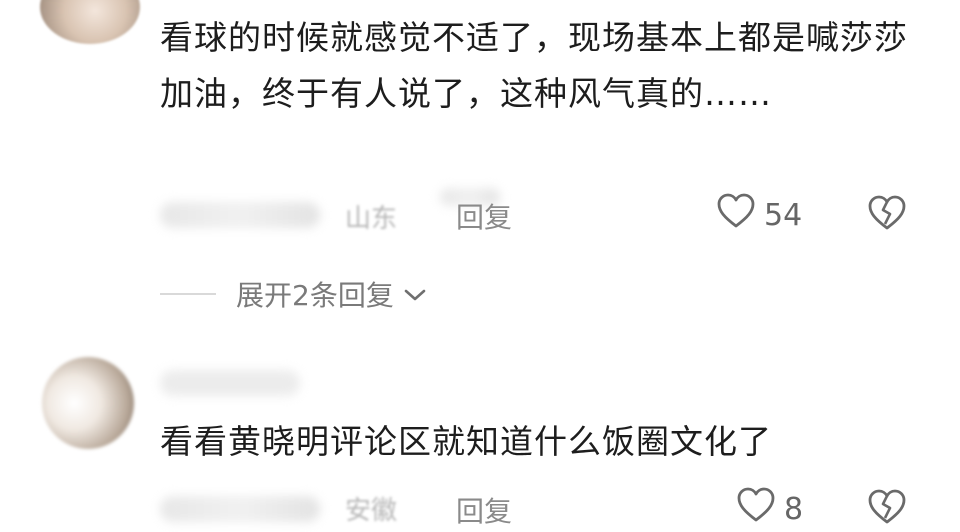  I want to click on divider-line, so click(188, 294).